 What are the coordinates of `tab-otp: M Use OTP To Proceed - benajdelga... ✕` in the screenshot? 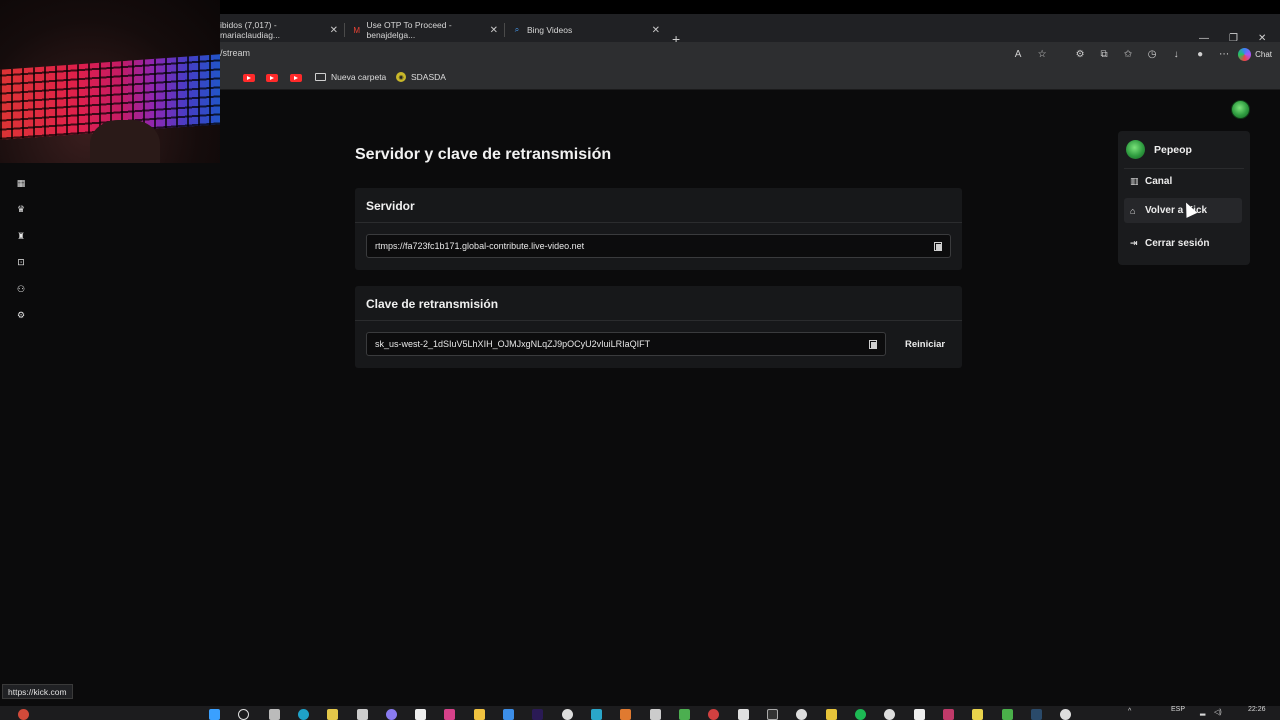 It's located at (424, 30).